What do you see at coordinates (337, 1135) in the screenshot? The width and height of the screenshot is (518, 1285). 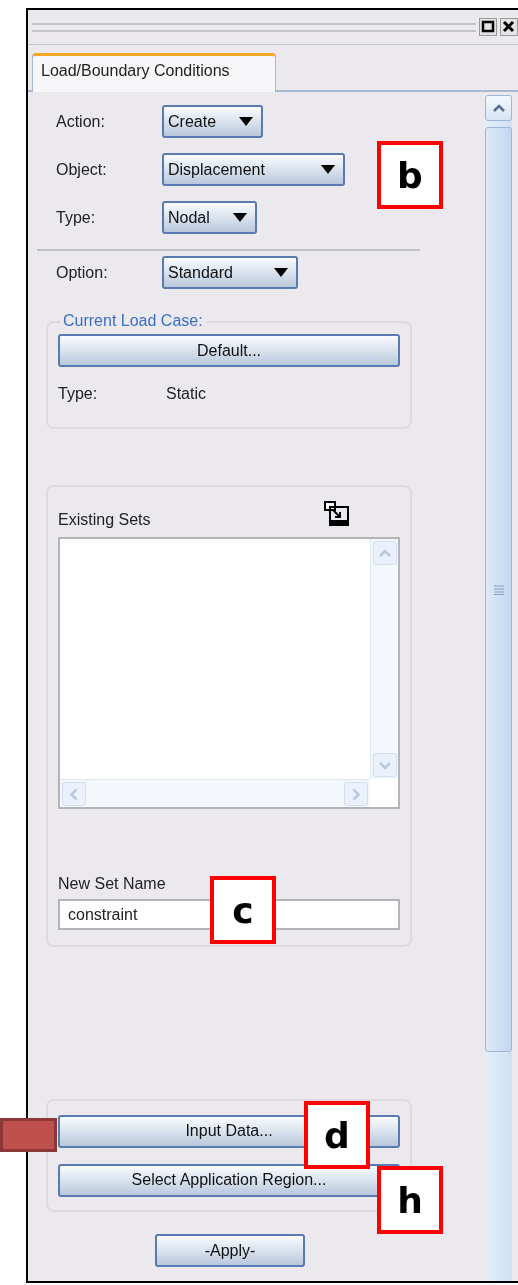 I see `callout-tooltip: d` at bounding box center [337, 1135].